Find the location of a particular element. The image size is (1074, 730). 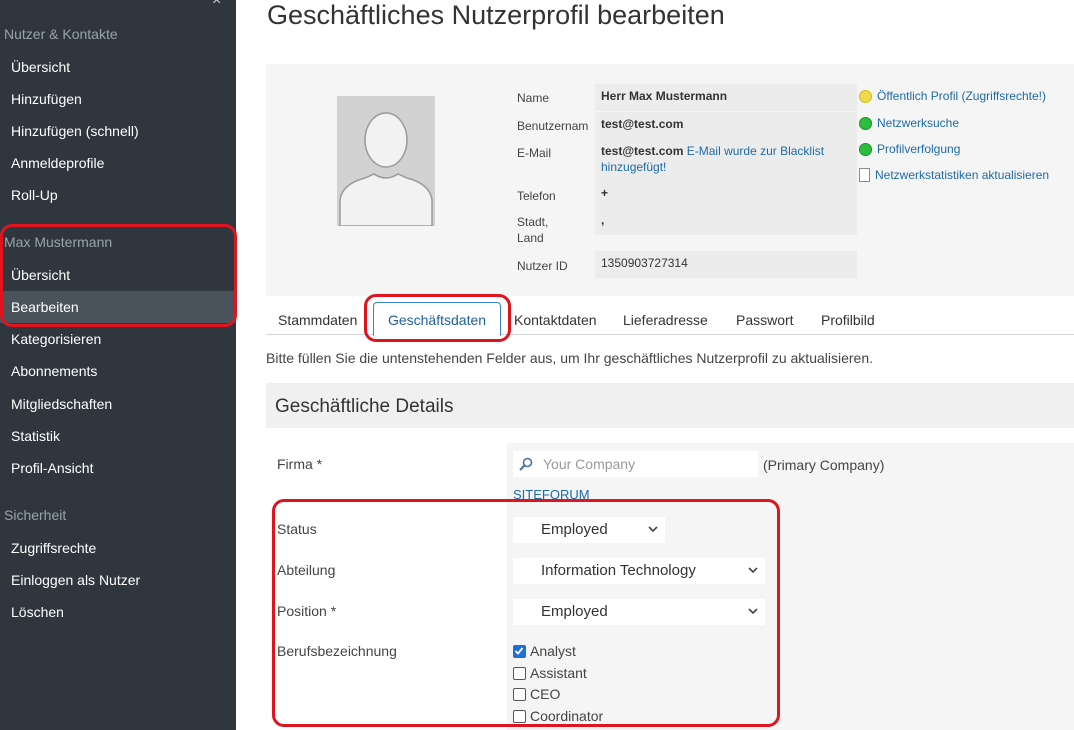

position-select: Employed is located at coordinates (639, 612).